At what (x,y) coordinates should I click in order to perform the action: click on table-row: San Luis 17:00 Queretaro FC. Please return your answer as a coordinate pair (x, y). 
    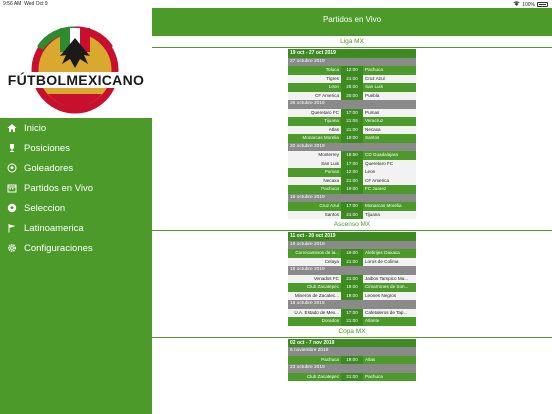
    Looking at the image, I should click on (352, 163).